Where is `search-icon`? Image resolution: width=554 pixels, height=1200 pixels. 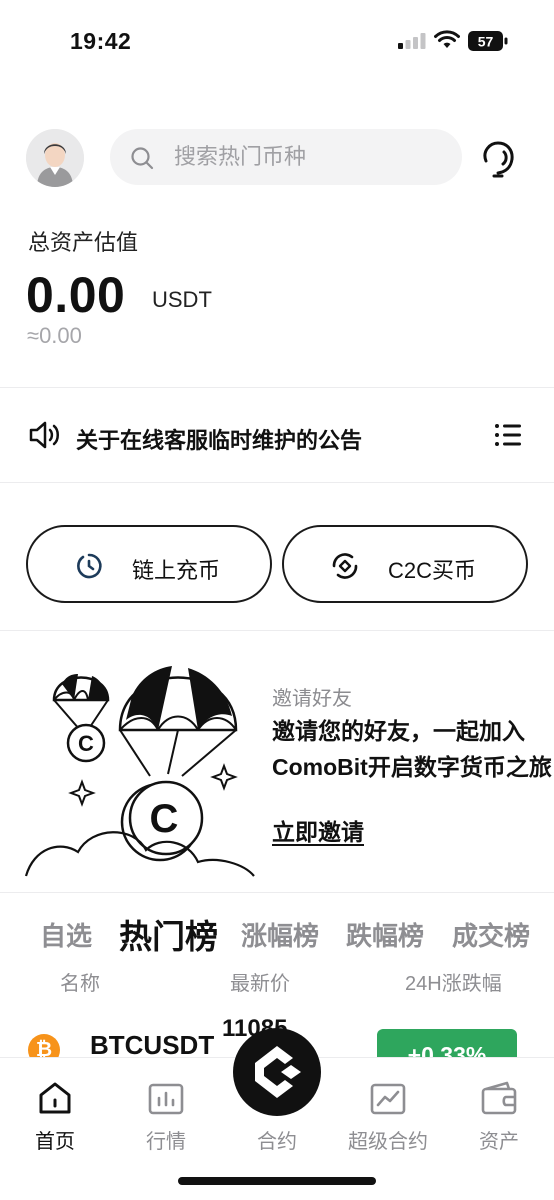 search-icon is located at coordinates (142, 158).